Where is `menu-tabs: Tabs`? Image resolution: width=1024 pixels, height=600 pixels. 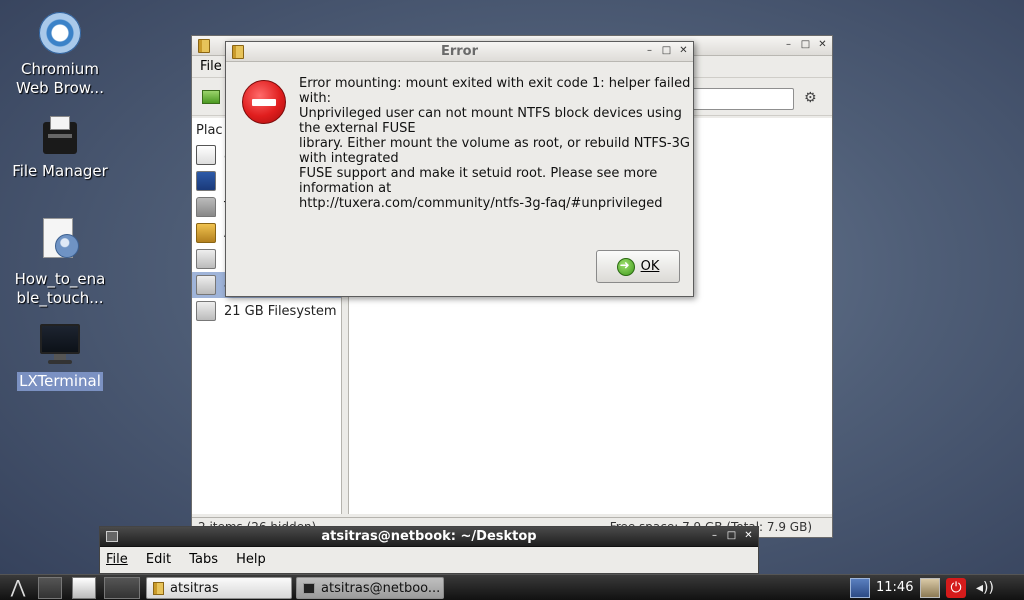
menu-tabs: Tabs is located at coordinates (203, 559).